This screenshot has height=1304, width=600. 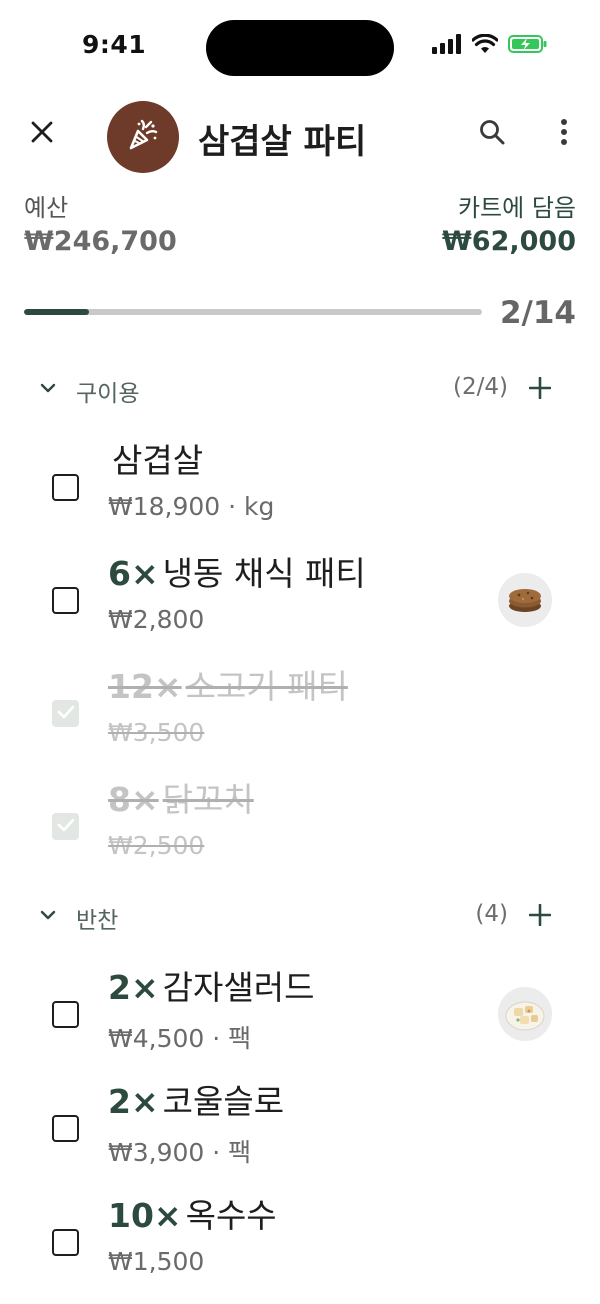 What do you see at coordinates (231, 1215) in the screenshot?
I see `item-name: 옥수수` at bounding box center [231, 1215].